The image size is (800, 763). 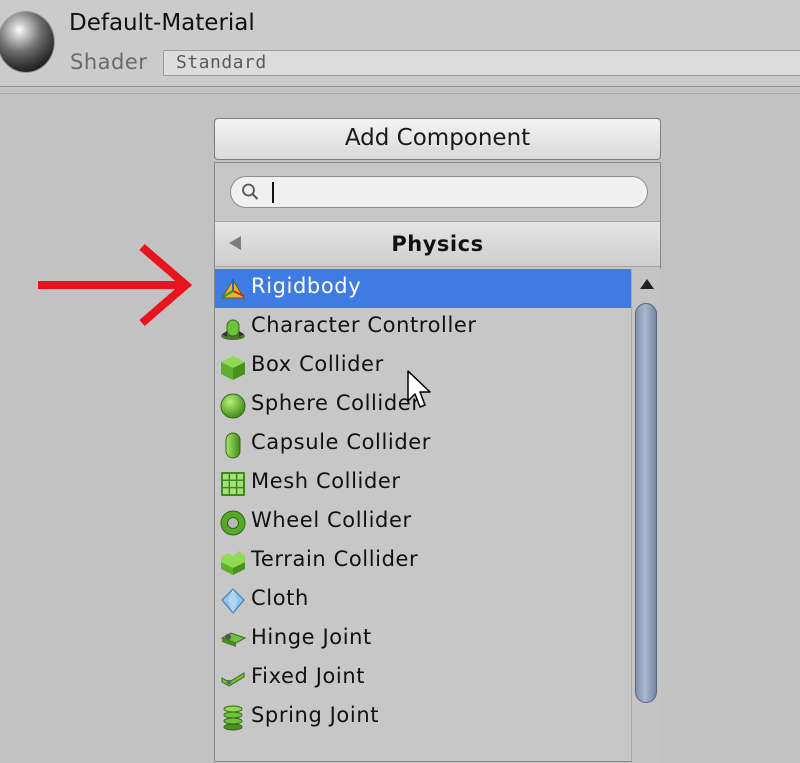 I want to click on shader-label: Shader, so click(x=109, y=62).